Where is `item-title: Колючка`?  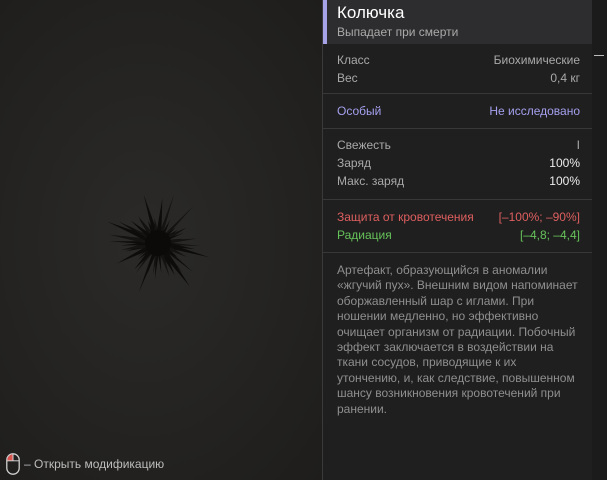 item-title: Колючка is located at coordinates (371, 12).